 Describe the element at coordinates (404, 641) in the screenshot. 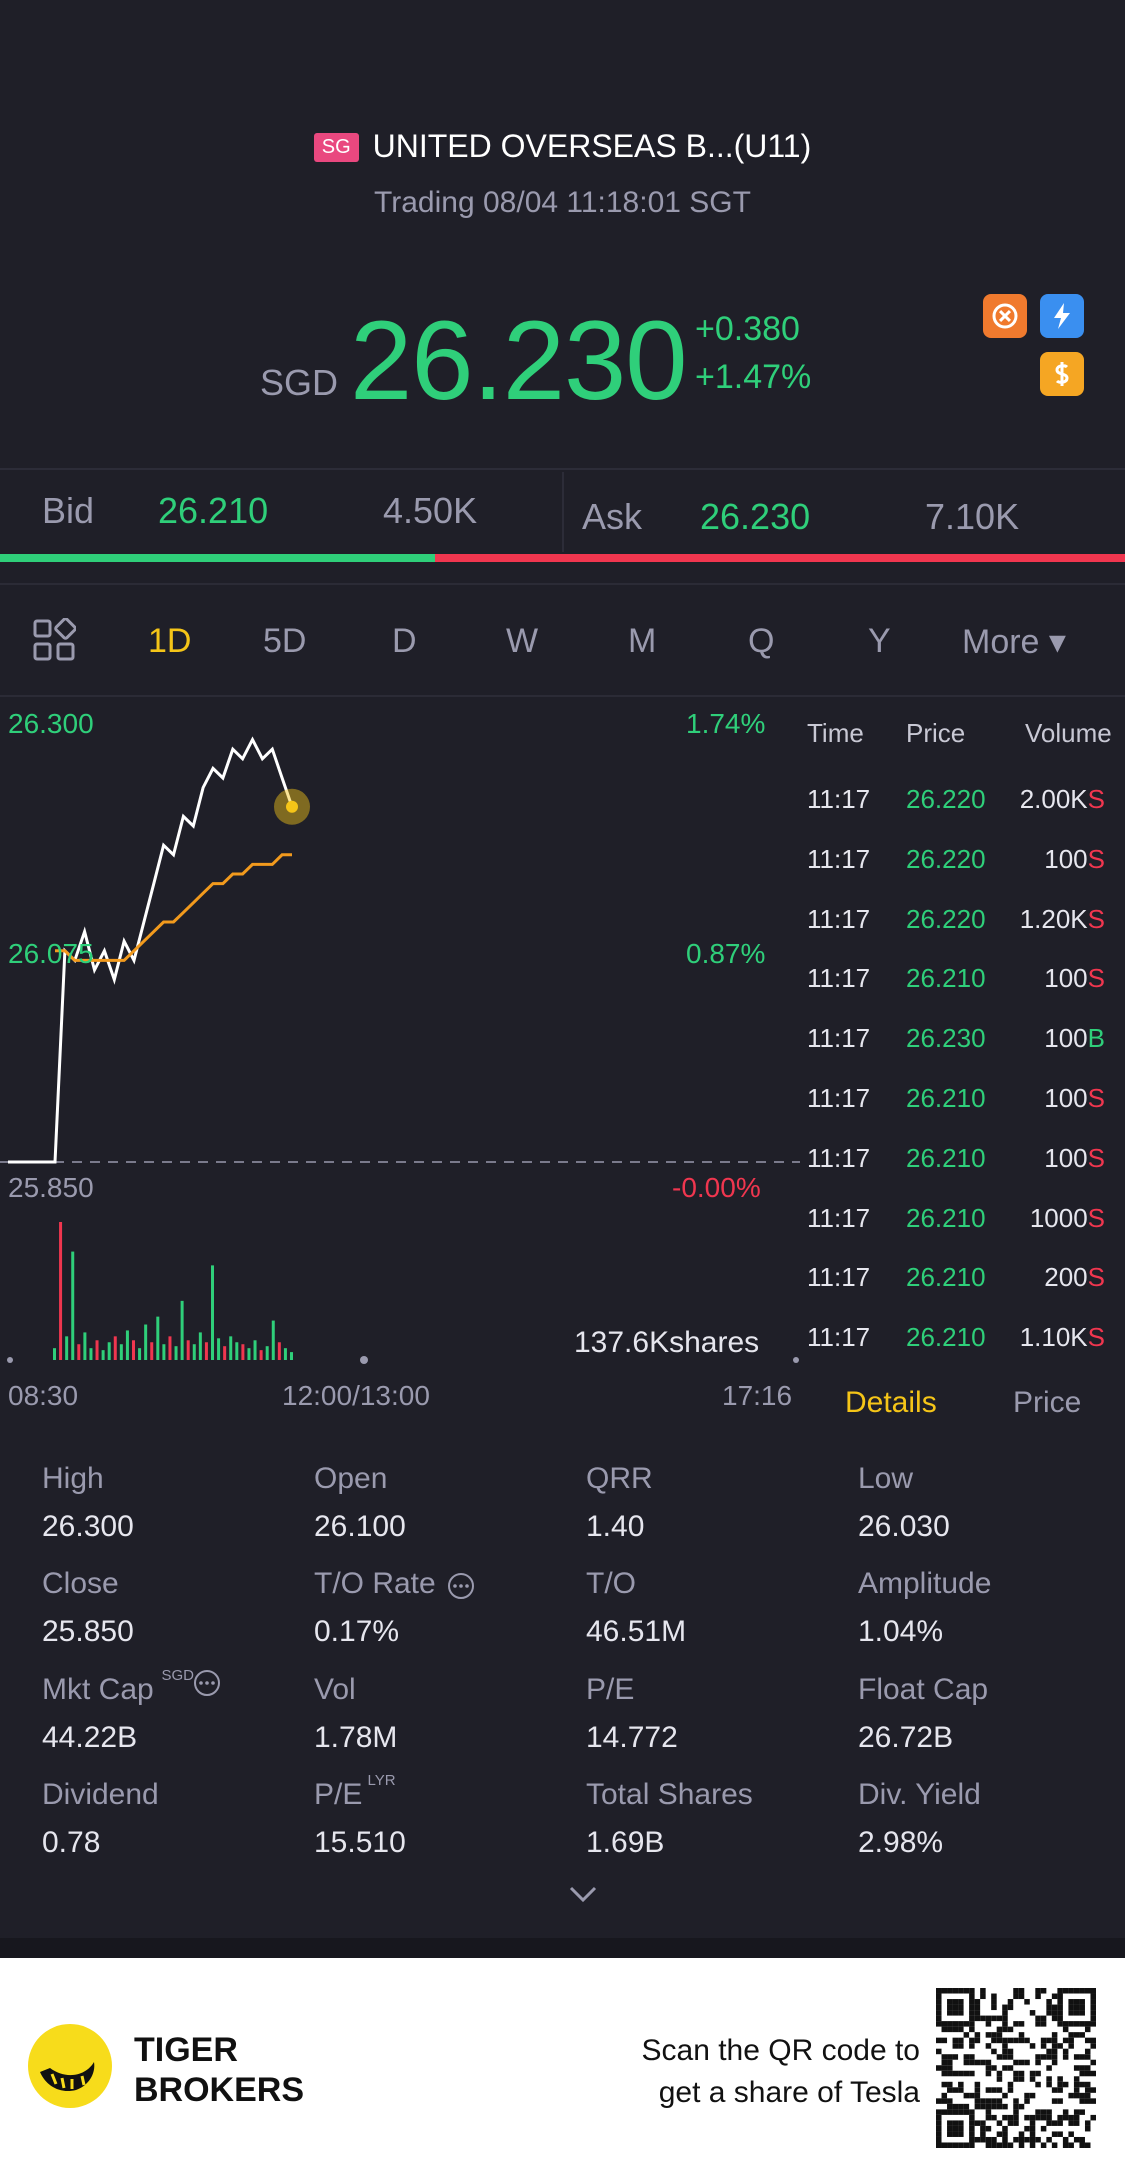

I see `tab-d: D` at that location.